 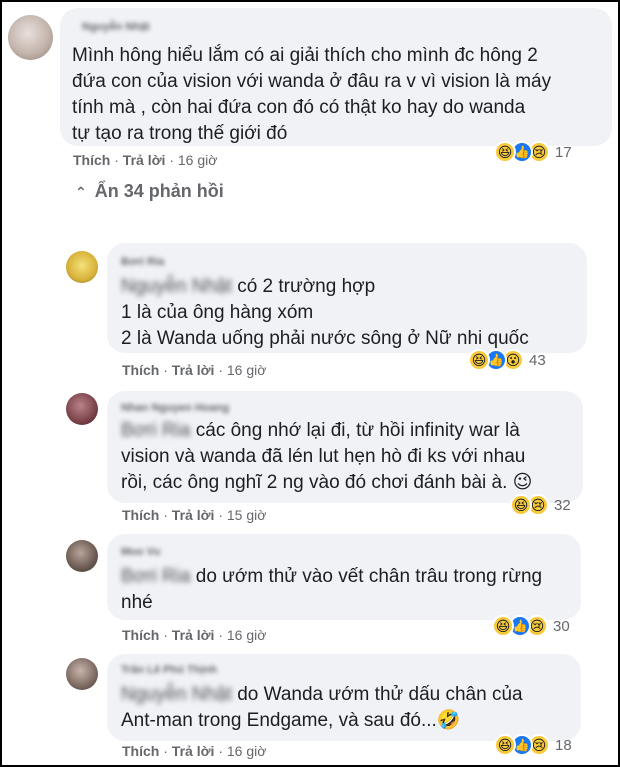 I want to click on reaction-summary: 😆 👍 😢 30, so click(x=531, y=626).